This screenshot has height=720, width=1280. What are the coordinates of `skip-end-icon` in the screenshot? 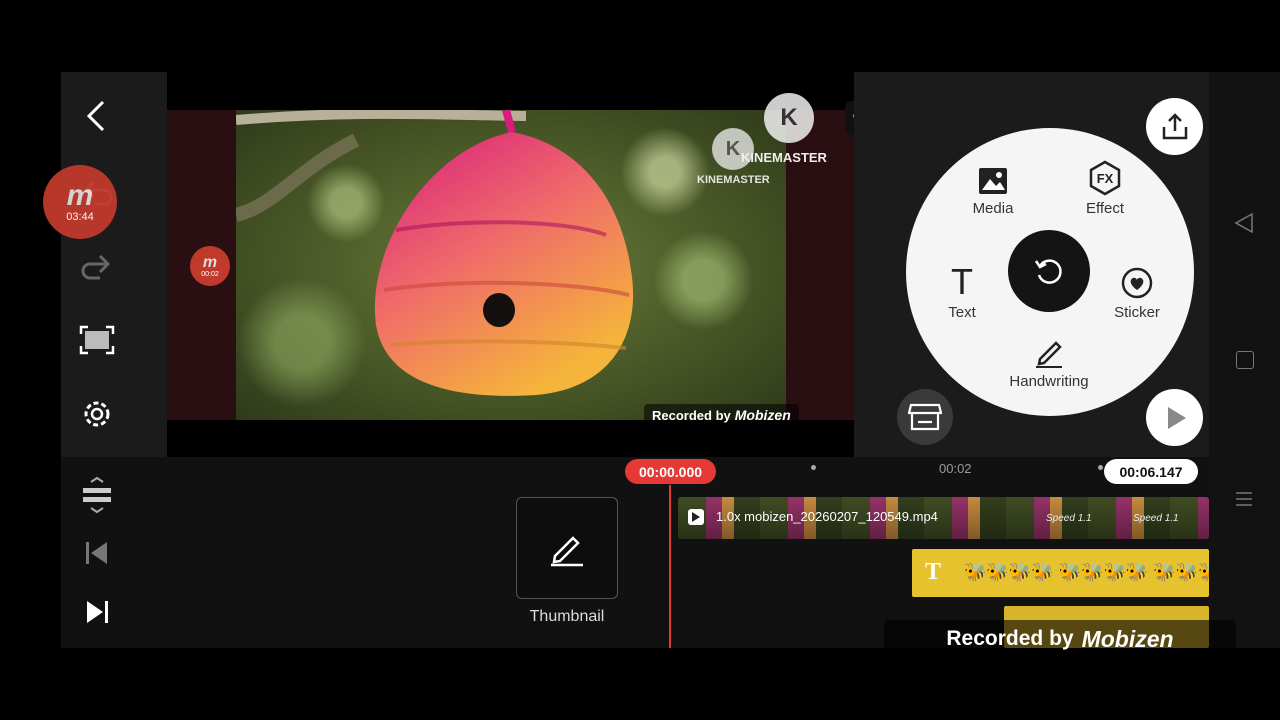 It's located at (97, 612).